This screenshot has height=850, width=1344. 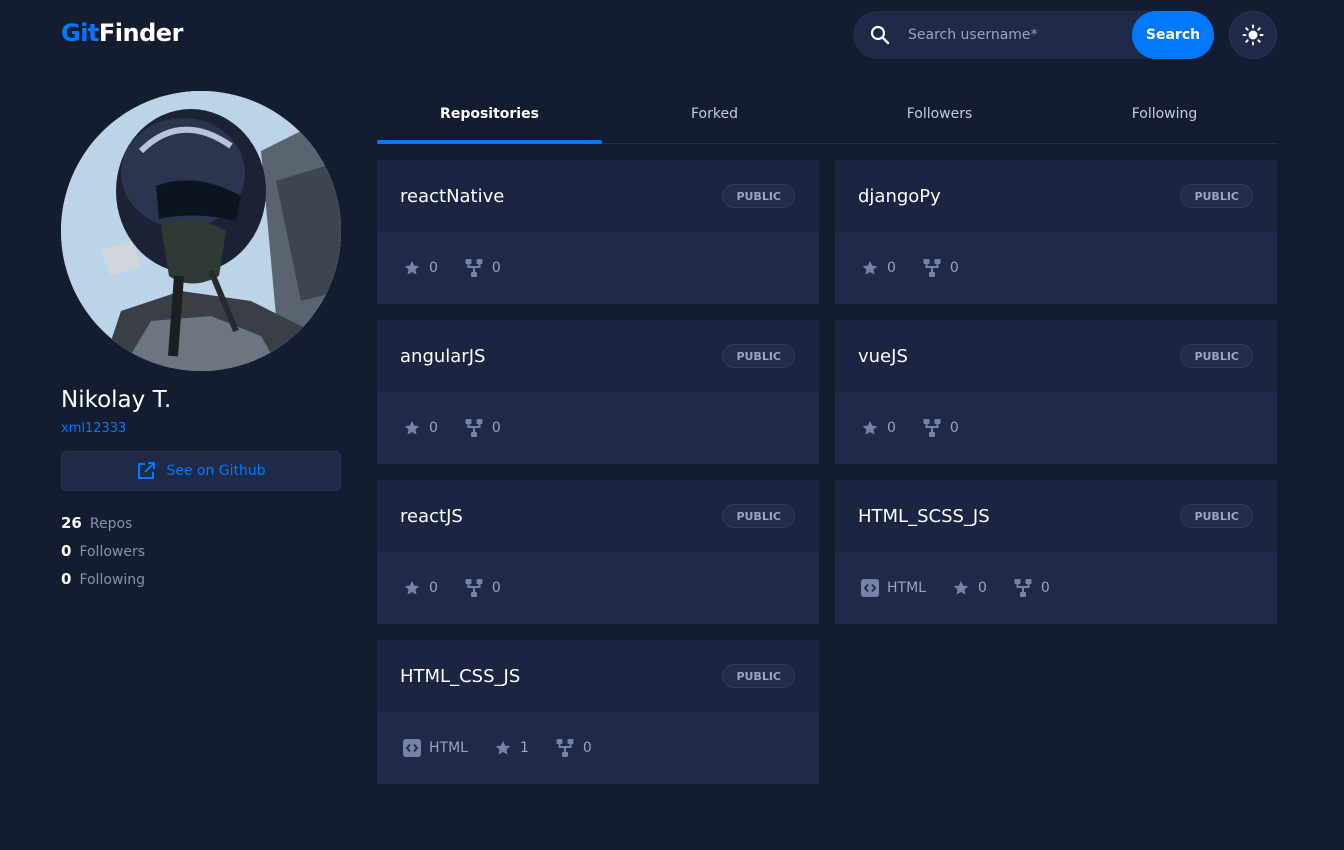 I want to click on stat-repos: 26 Repos, so click(x=103, y=528).